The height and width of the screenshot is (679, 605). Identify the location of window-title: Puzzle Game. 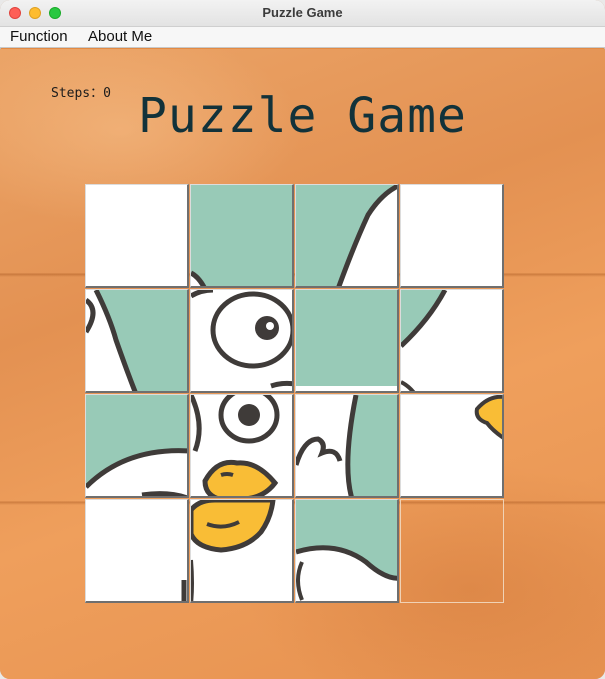
(302, 12).